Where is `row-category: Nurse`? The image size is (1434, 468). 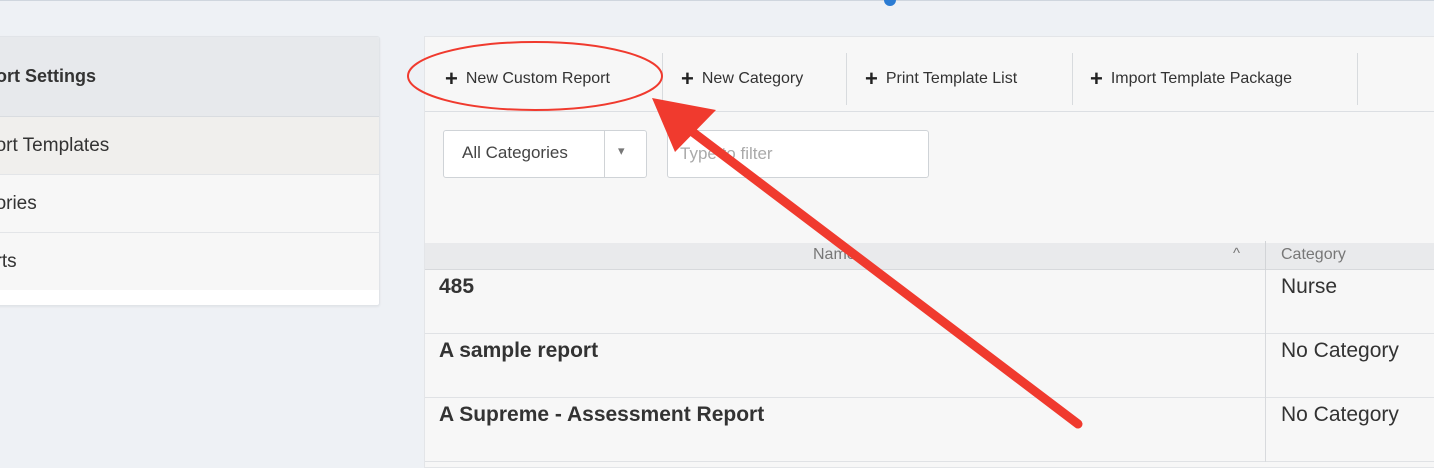
row-category: Nurse is located at coordinates (1309, 286).